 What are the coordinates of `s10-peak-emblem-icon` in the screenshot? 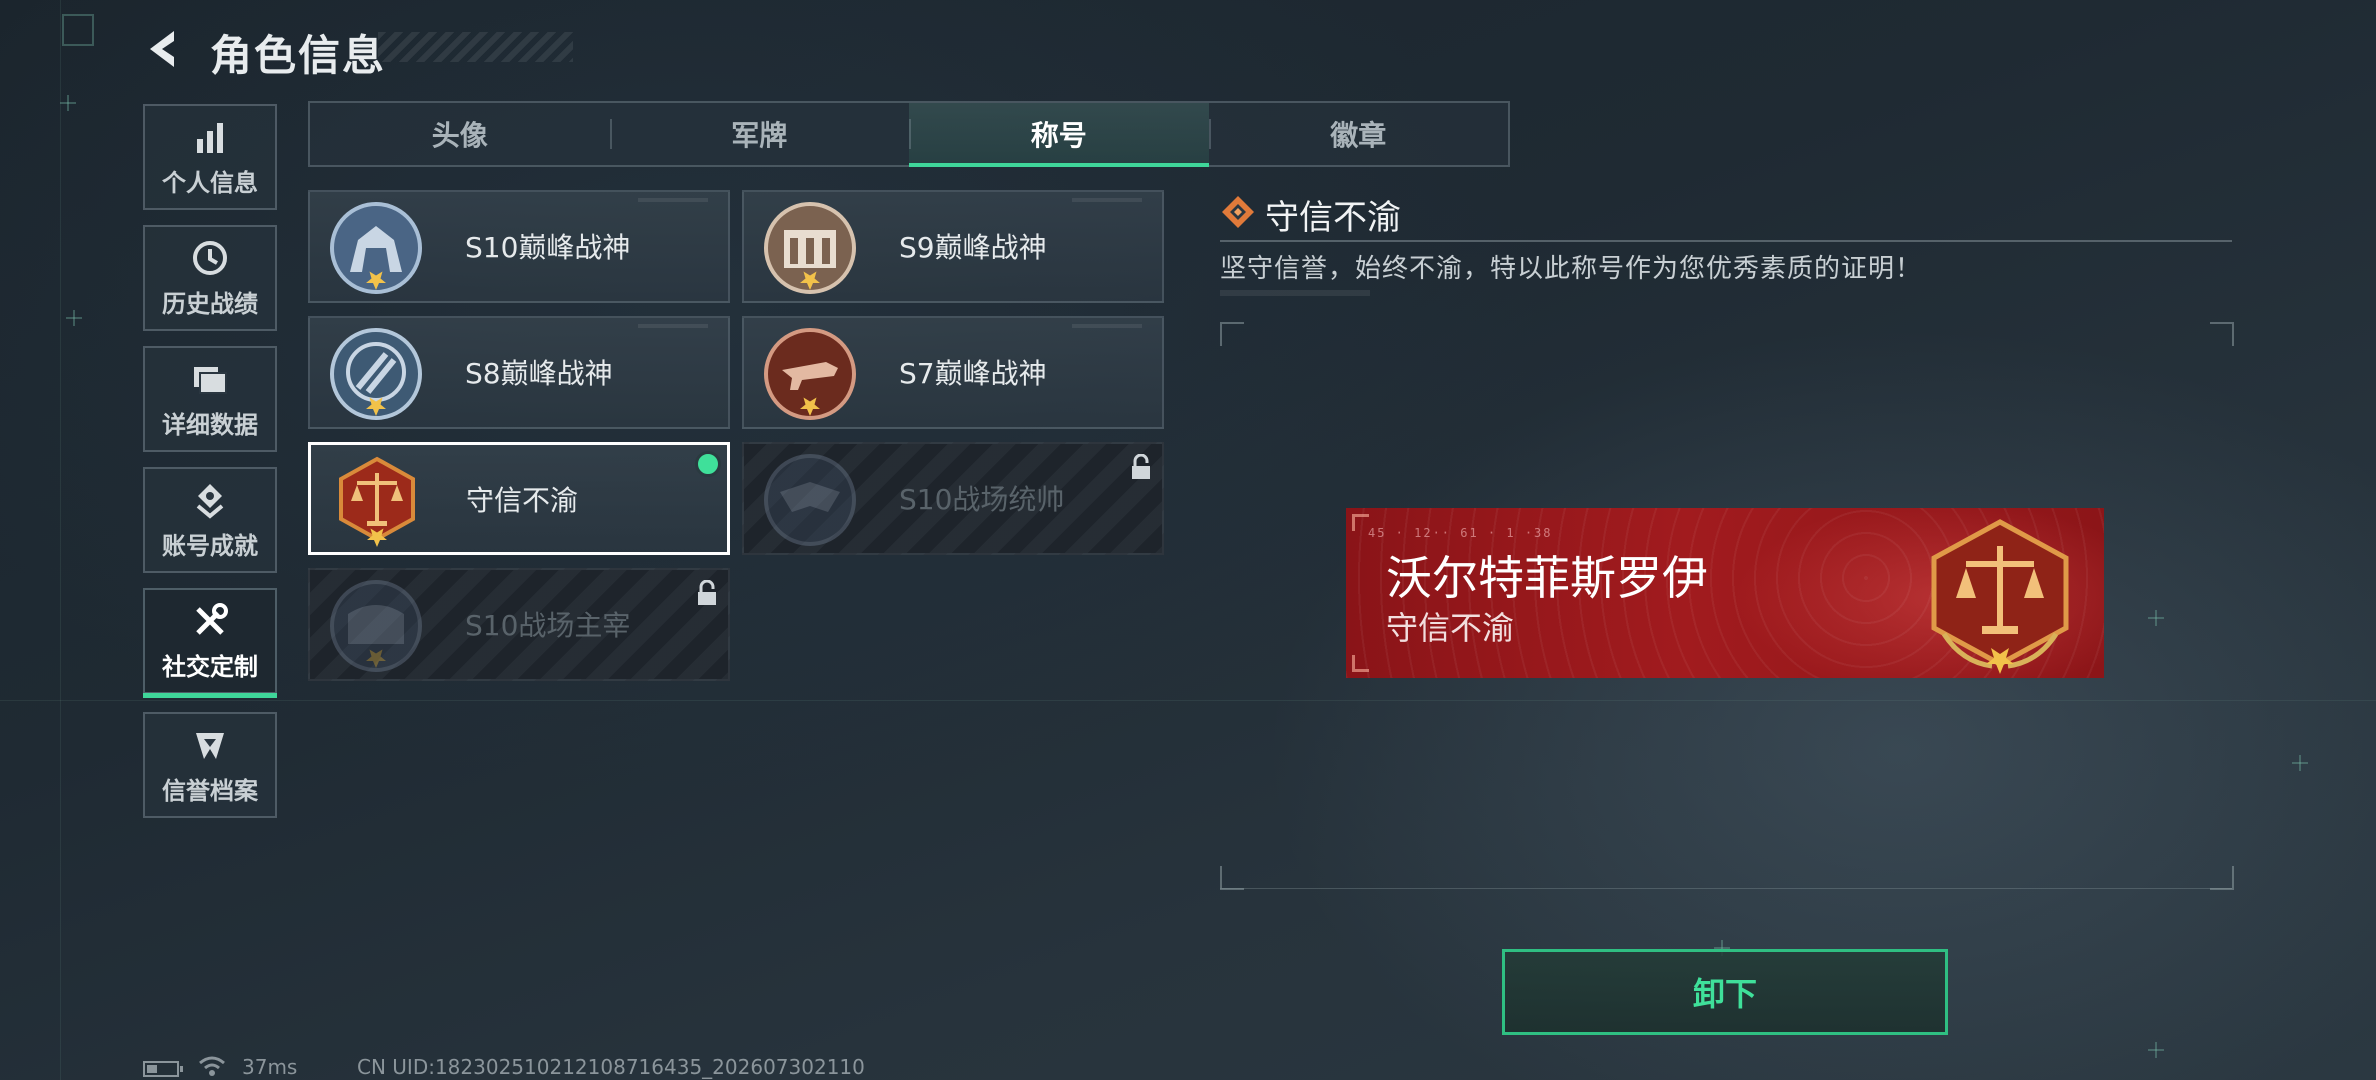 It's located at (376, 248).